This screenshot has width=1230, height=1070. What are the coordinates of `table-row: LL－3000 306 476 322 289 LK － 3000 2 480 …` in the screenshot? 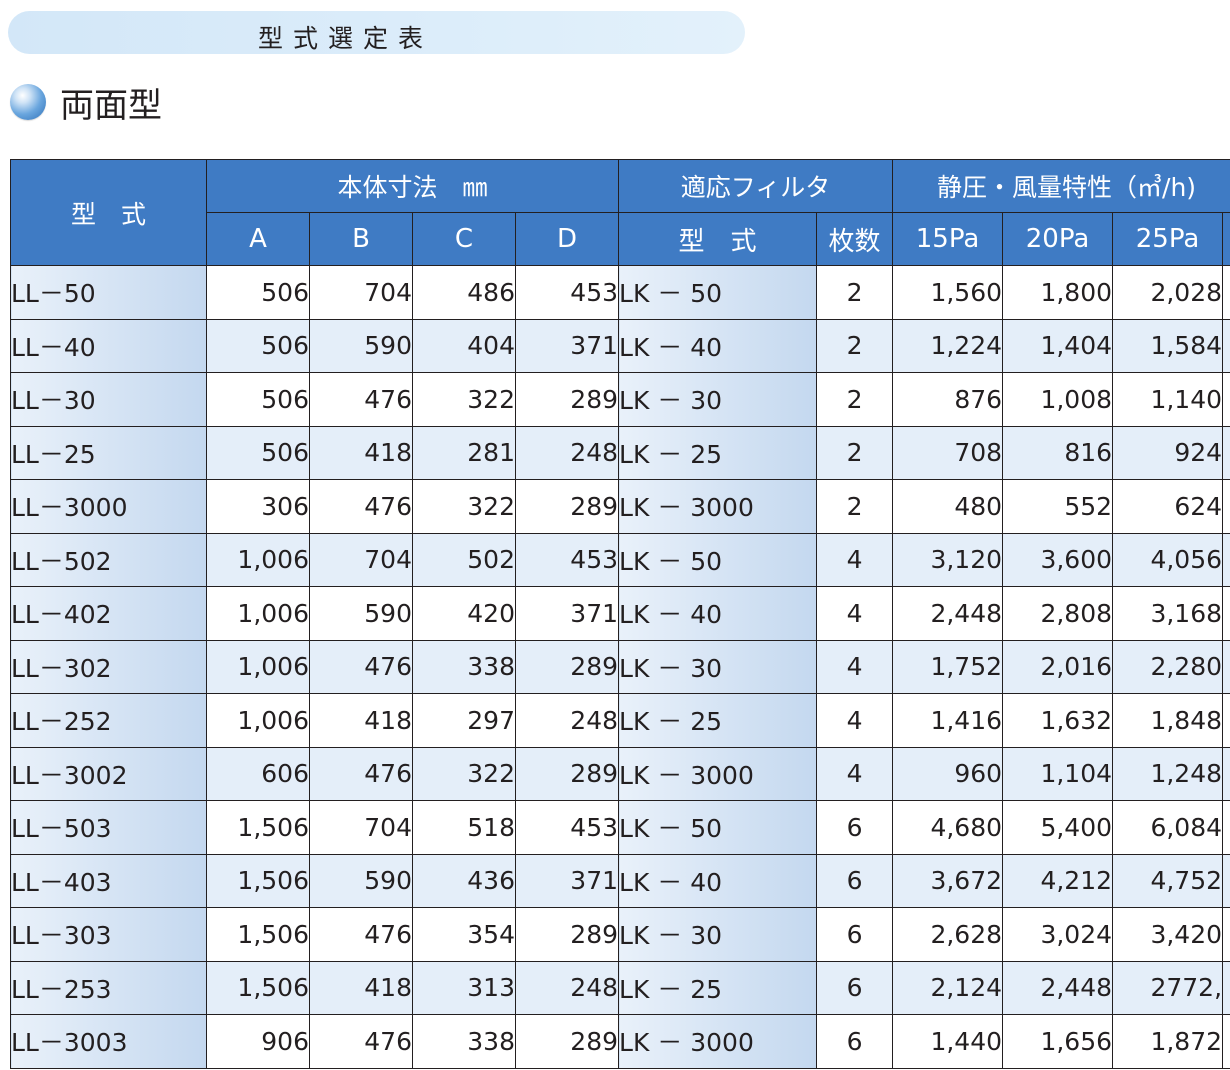 It's located at (620, 506).